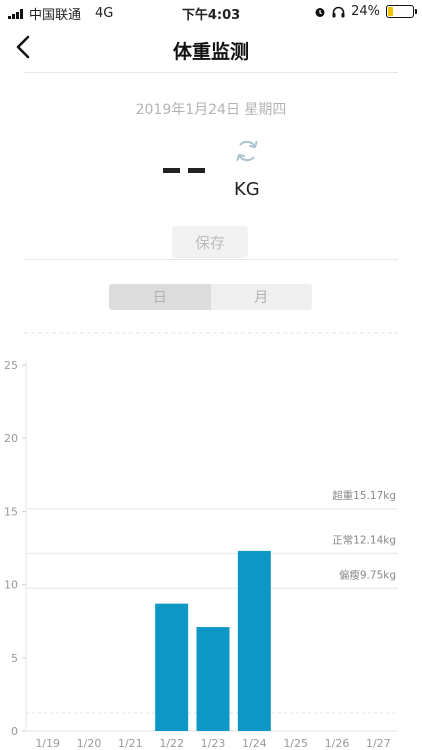 This screenshot has width=422, height=750. Describe the element at coordinates (130, 743) in the screenshot. I see `x-tick-label: 1/21` at that location.